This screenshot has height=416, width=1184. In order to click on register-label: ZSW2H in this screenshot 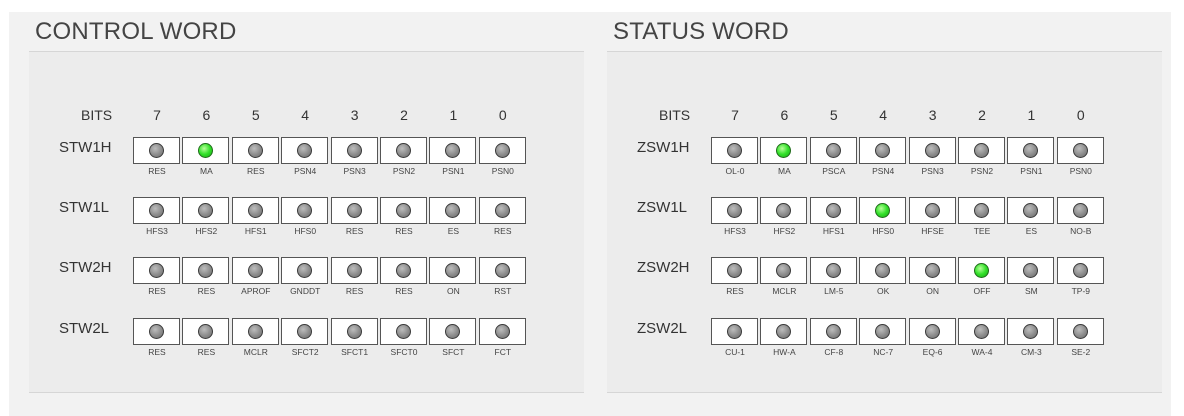, I will do `click(663, 267)`.